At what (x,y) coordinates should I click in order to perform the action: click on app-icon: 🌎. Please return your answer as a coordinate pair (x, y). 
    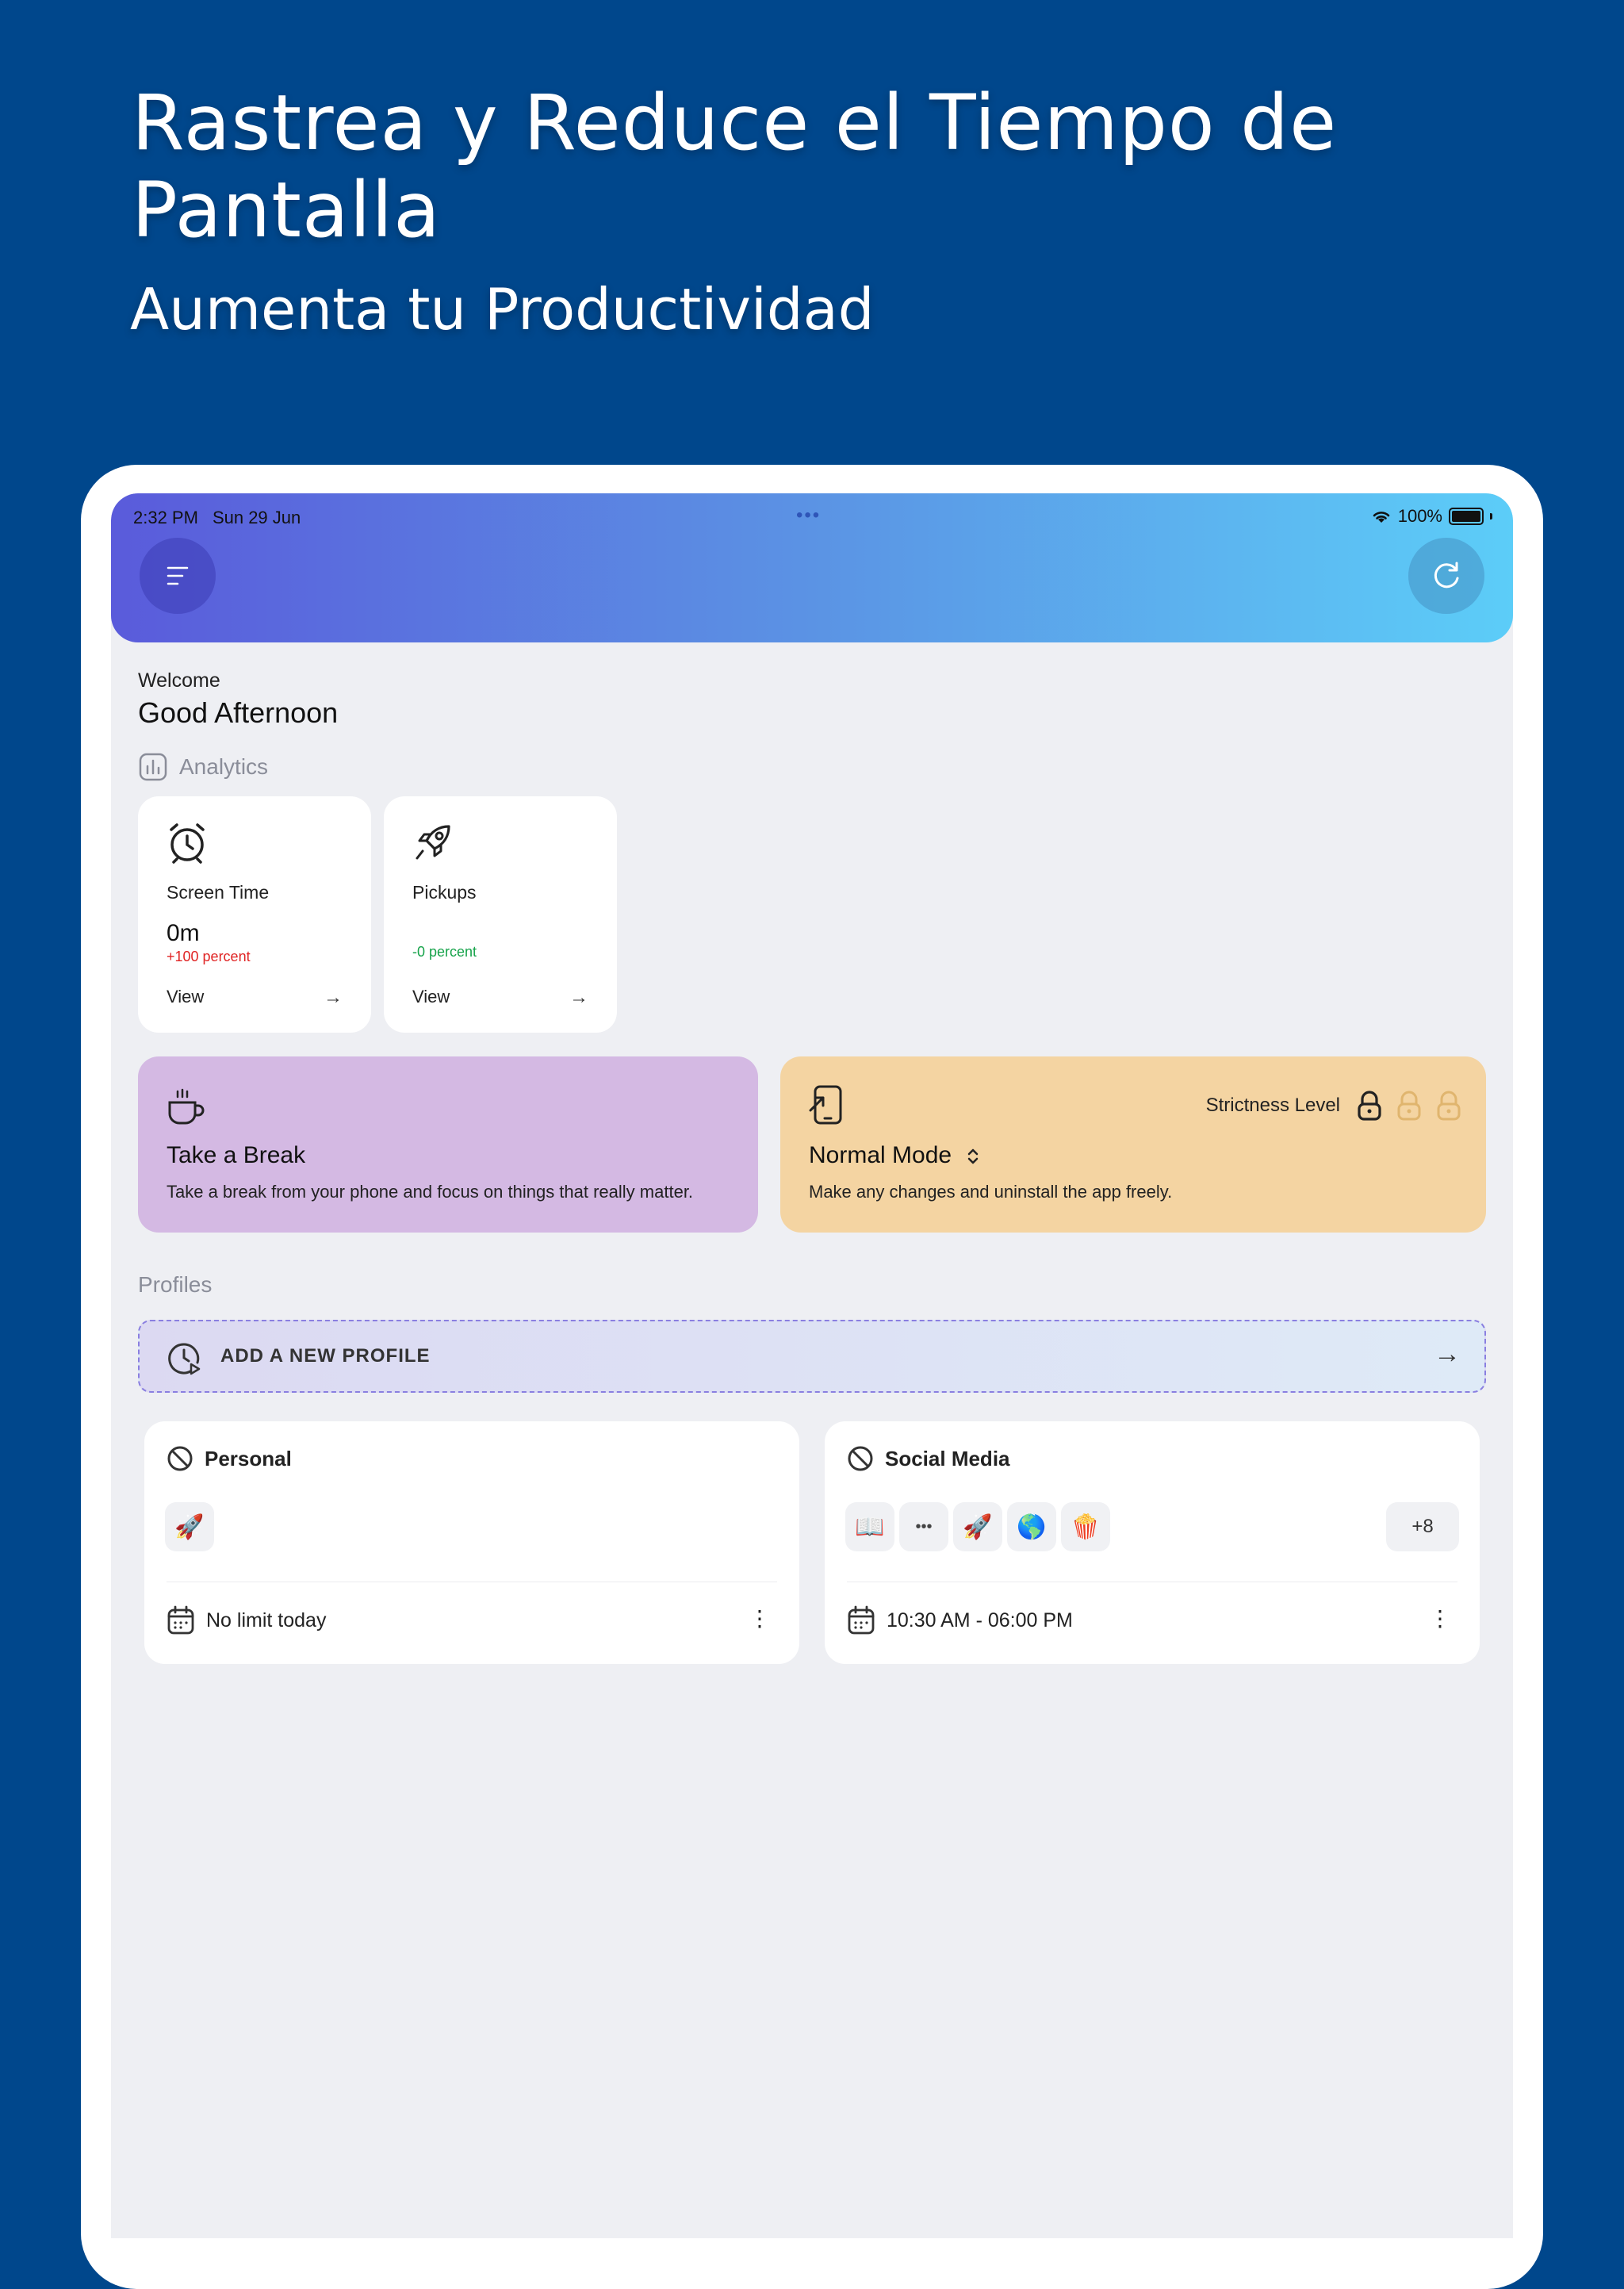
    Looking at the image, I should click on (1031, 1526).